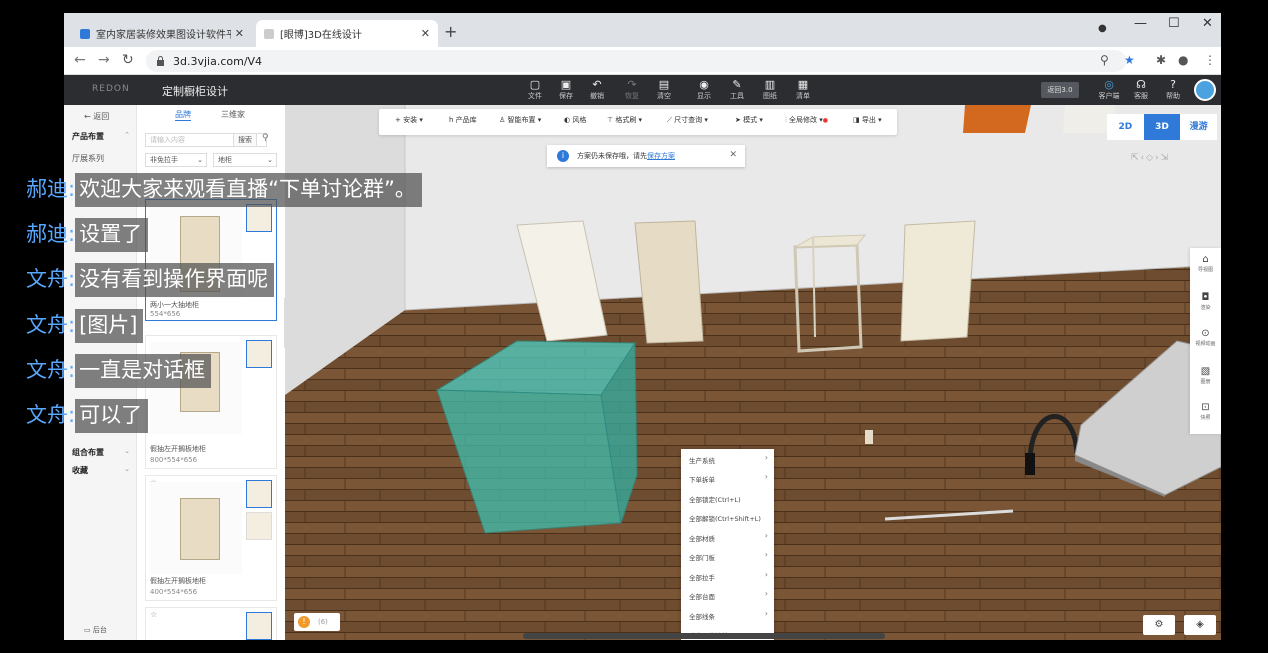 The width and height of the screenshot is (1268, 653). Describe the element at coordinates (715, 499) in the screenshot. I see `menu-item-lock-all: 全部锁定(Ctrl+L)` at that location.